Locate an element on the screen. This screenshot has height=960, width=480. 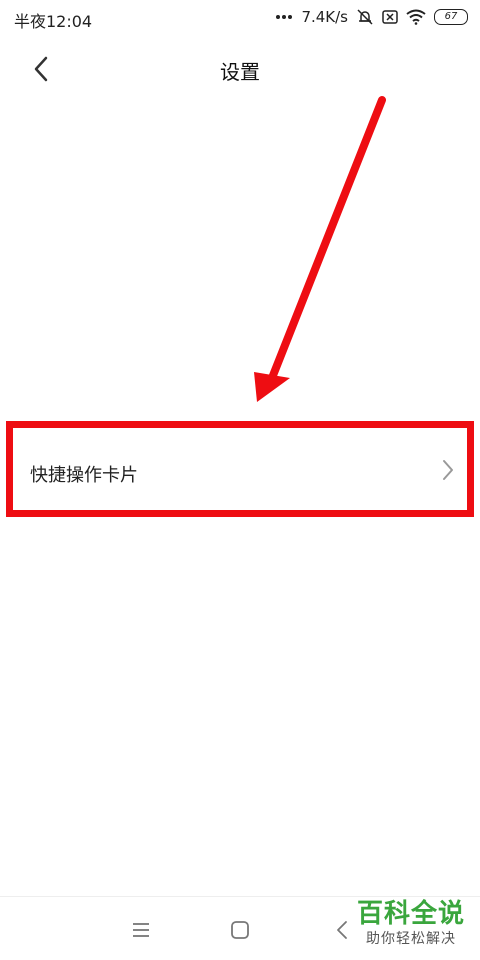
back-icon is located at coordinates (343, 930).